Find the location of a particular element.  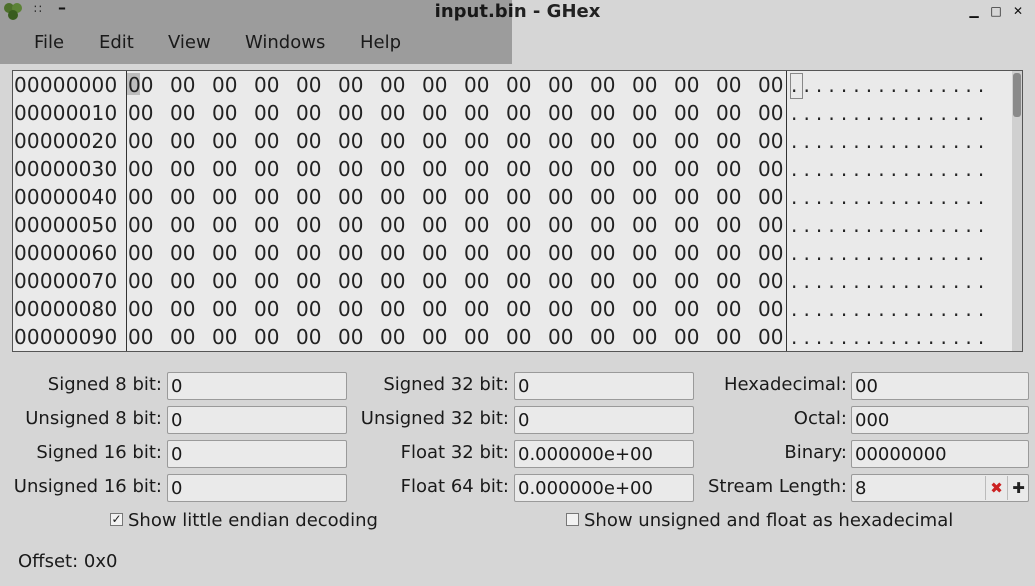

unsigned-32-field: 0 is located at coordinates (604, 420).